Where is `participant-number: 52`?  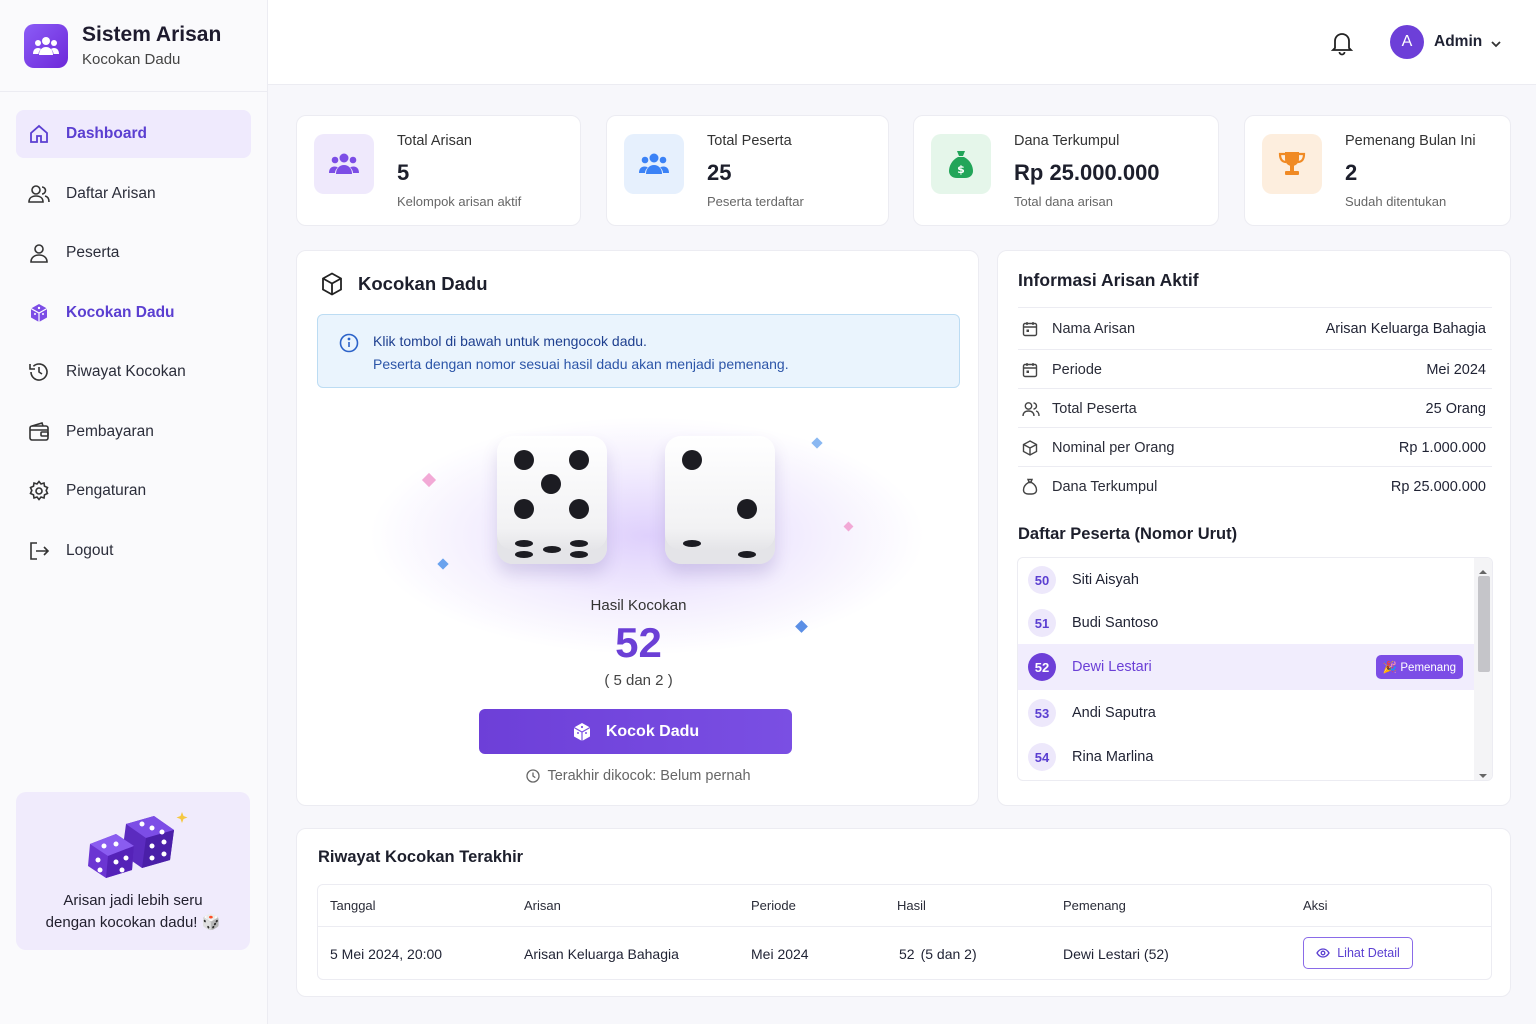 participant-number: 52 is located at coordinates (1042, 667).